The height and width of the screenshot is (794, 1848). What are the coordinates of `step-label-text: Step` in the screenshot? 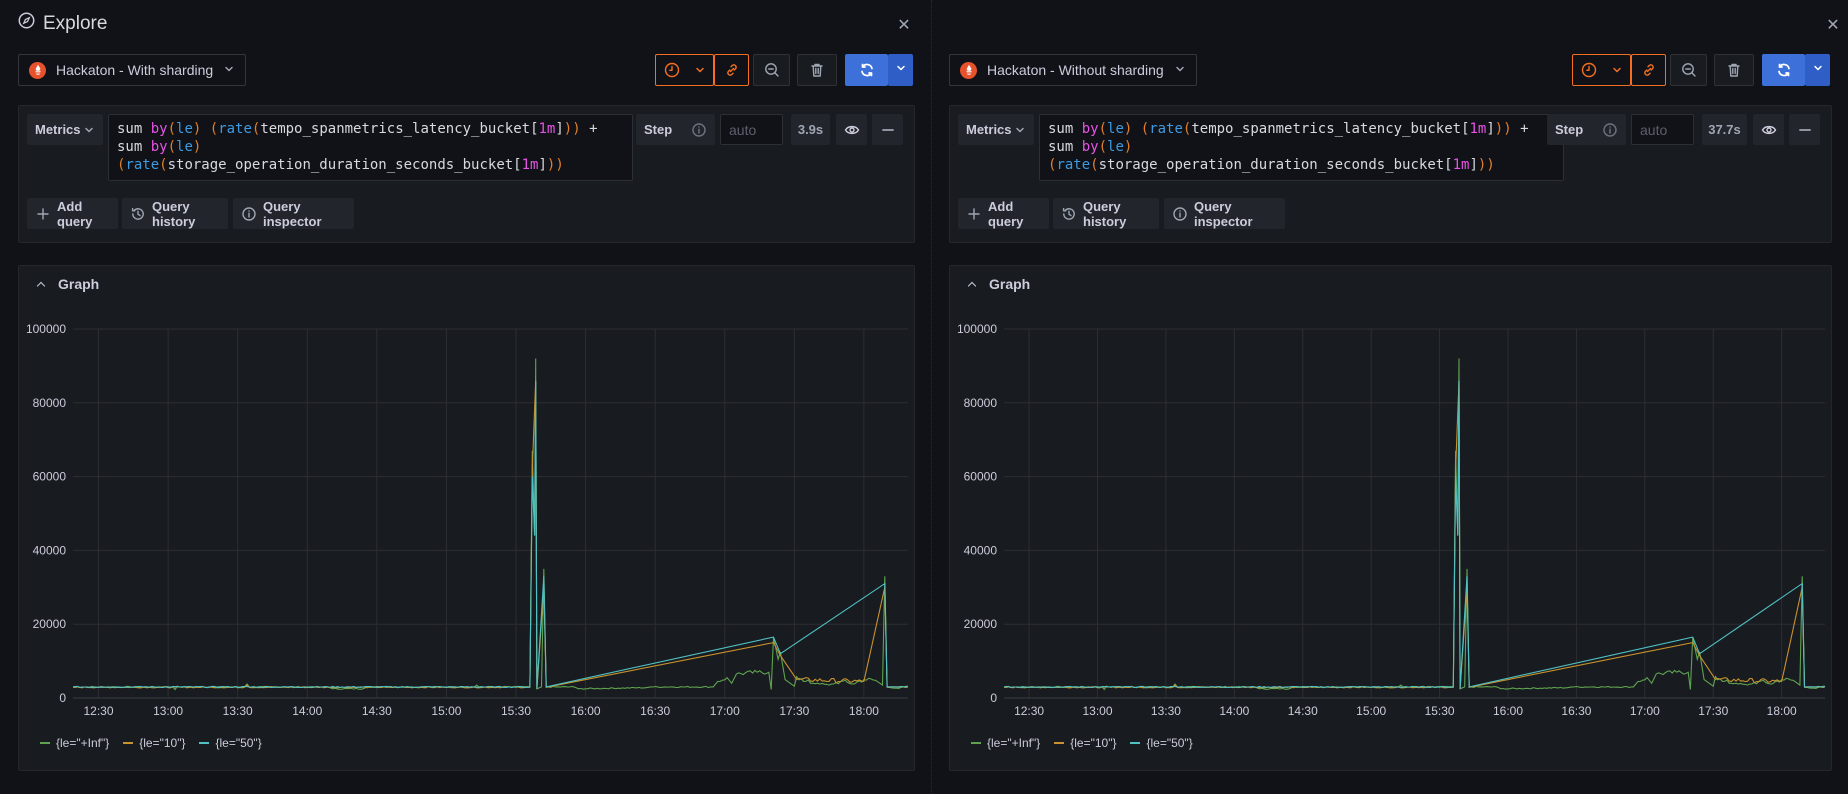 It's located at (1569, 129).